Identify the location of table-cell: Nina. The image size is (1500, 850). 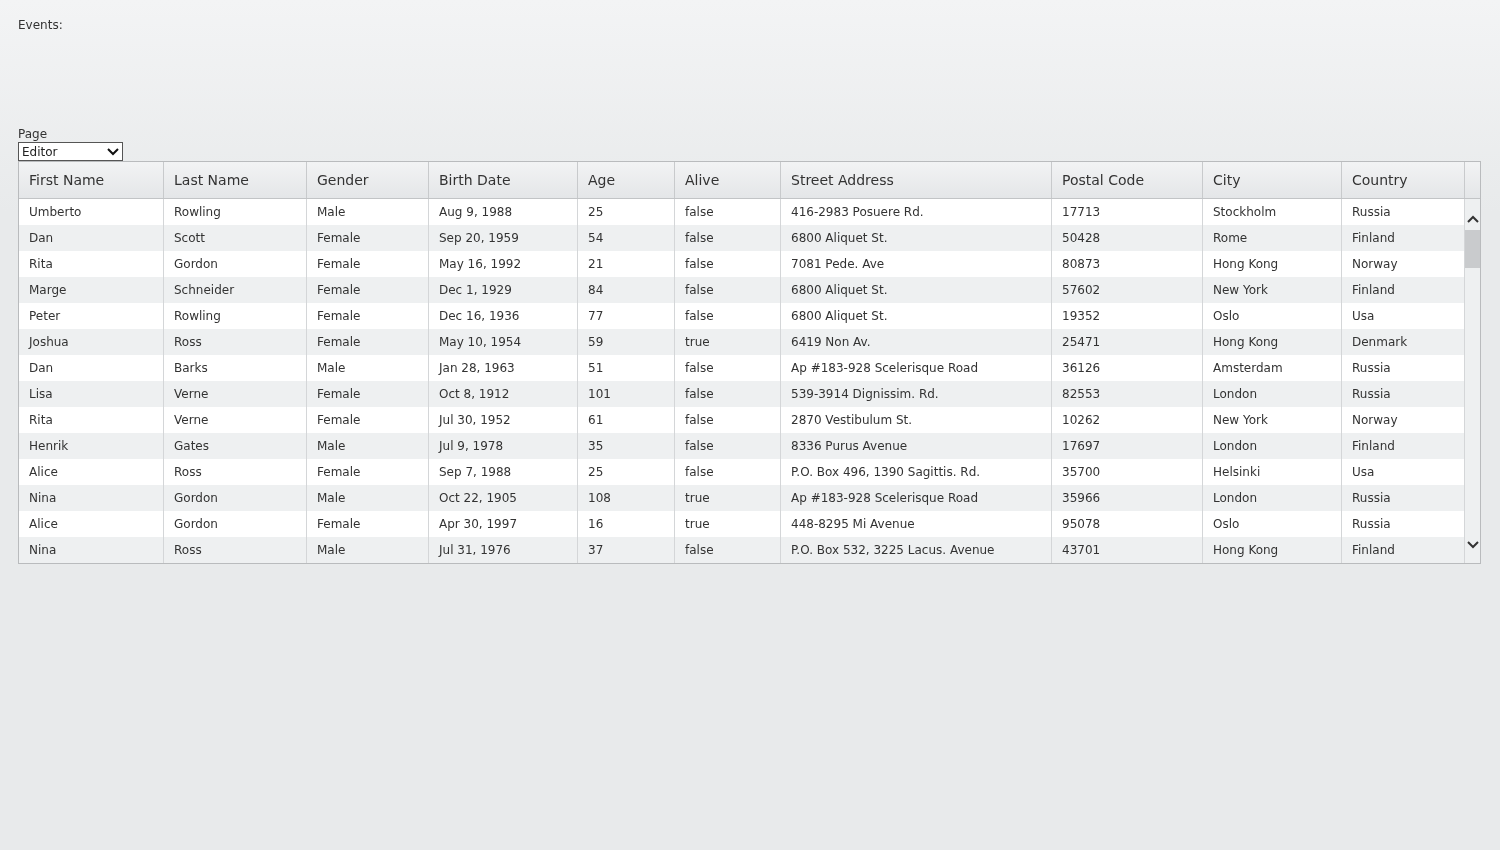
(91, 550).